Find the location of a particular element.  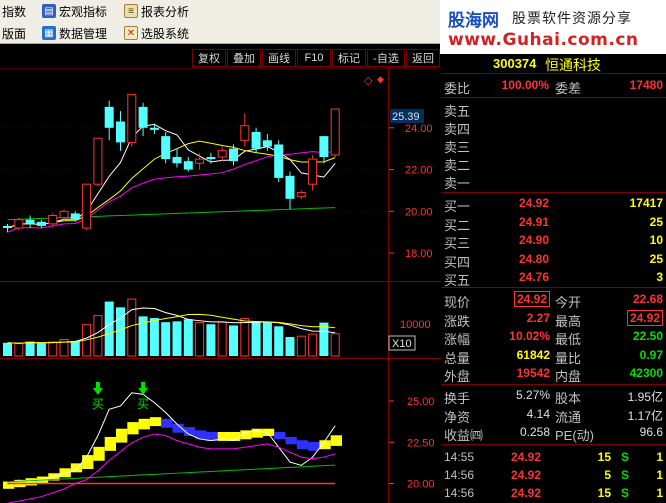

weibi-row: 委比 100.00% 委差 17480 is located at coordinates (553, 87).